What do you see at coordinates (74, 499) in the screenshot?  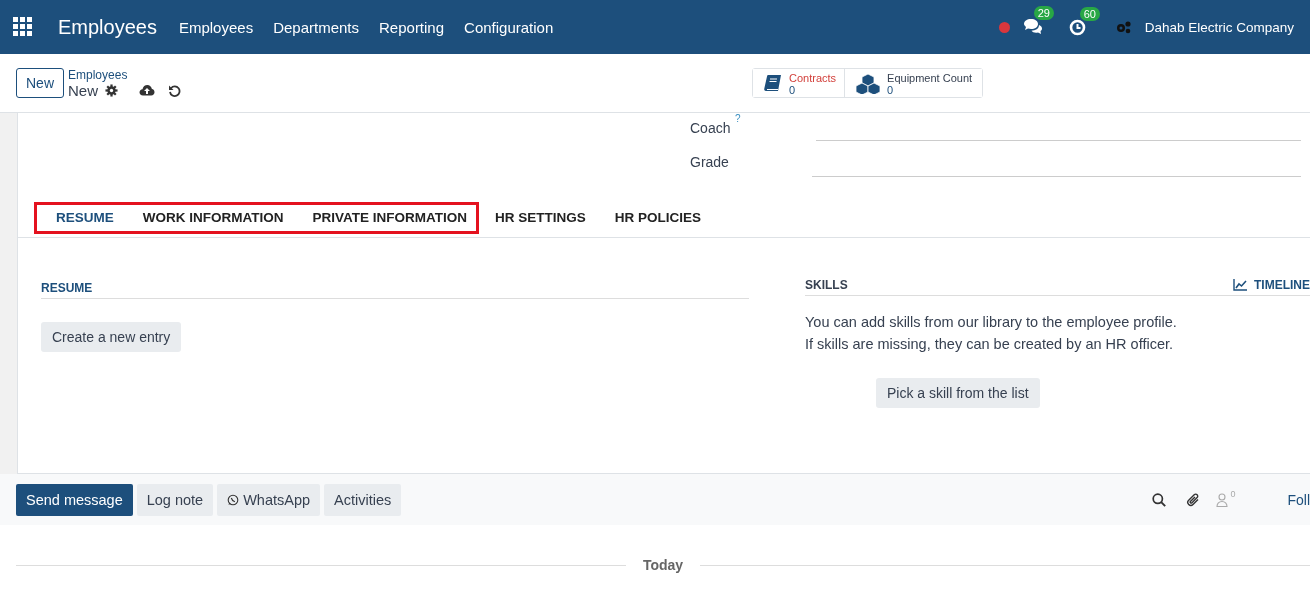 I see `send-message-button: Send message` at bounding box center [74, 499].